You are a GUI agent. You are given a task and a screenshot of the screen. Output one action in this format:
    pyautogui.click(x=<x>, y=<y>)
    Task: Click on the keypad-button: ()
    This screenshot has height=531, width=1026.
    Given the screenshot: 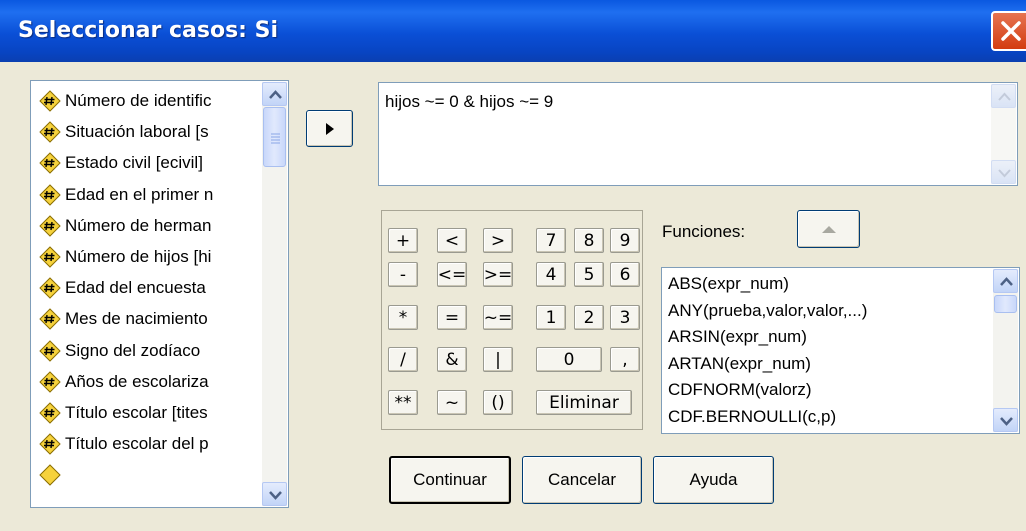 What is the action you would take?
    pyautogui.click(x=498, y=402)
    